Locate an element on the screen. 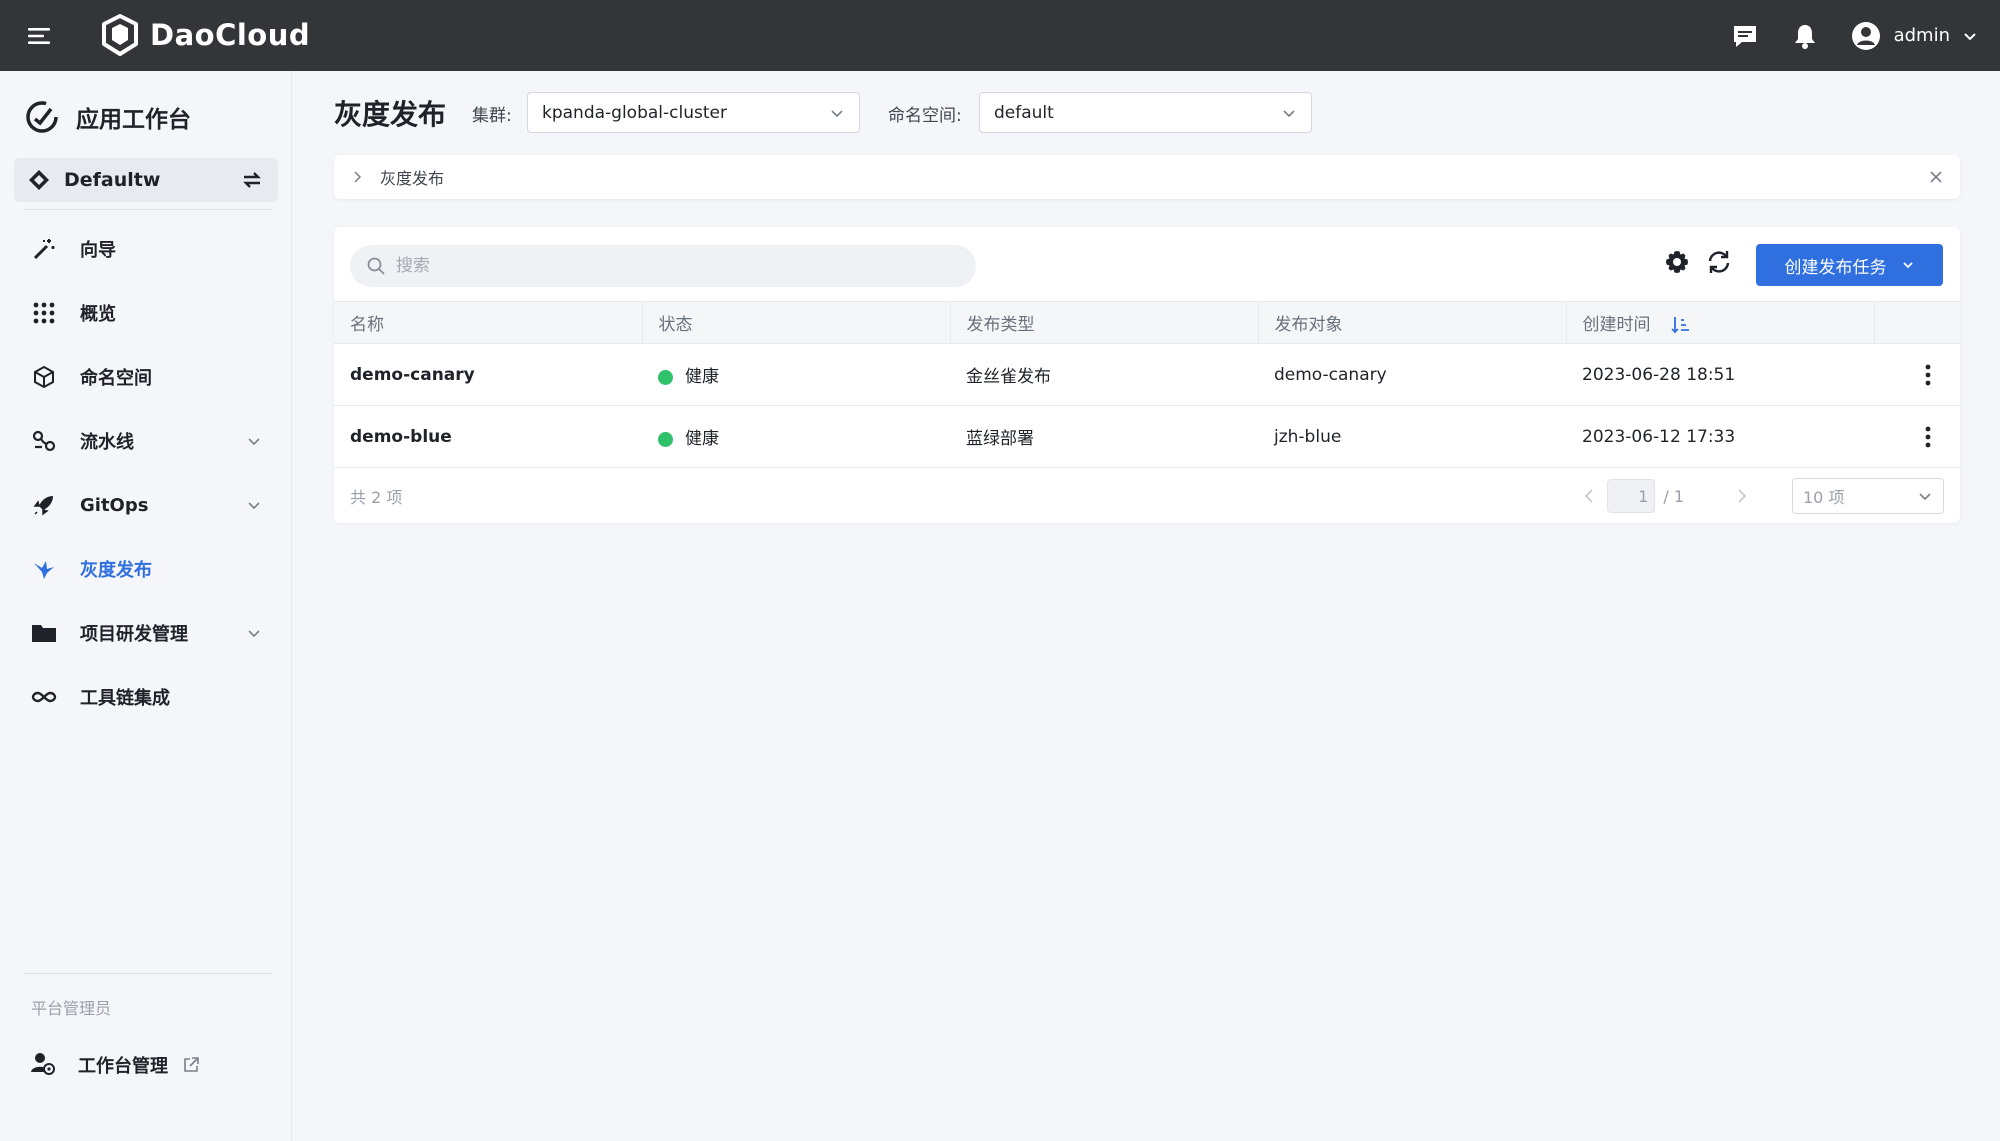 Image resolution: width=2000 pixels, height=1141 pixels. namespace-select: default is located at coordinates (1145, 112).